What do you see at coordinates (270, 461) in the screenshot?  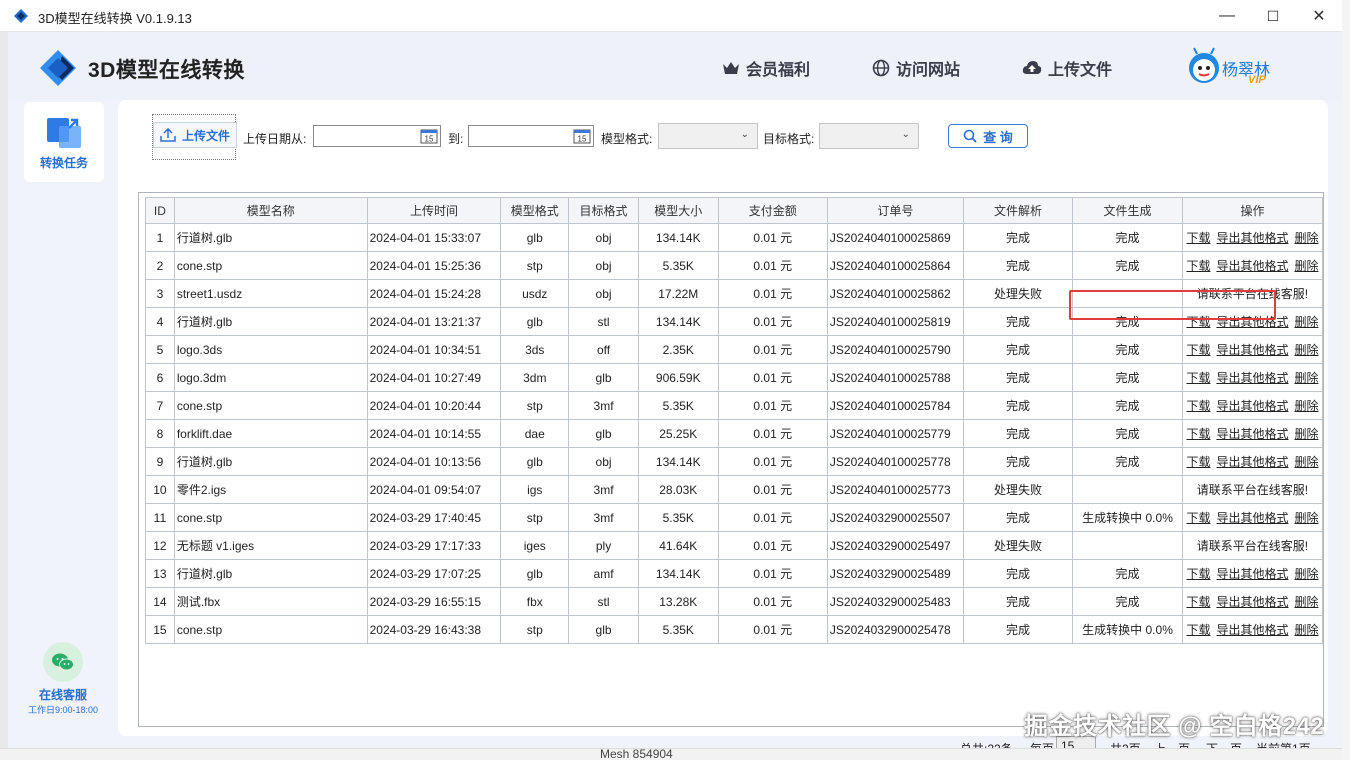 I see `cell-model-name: 行道树.glb` at bounding box center [270, 461].